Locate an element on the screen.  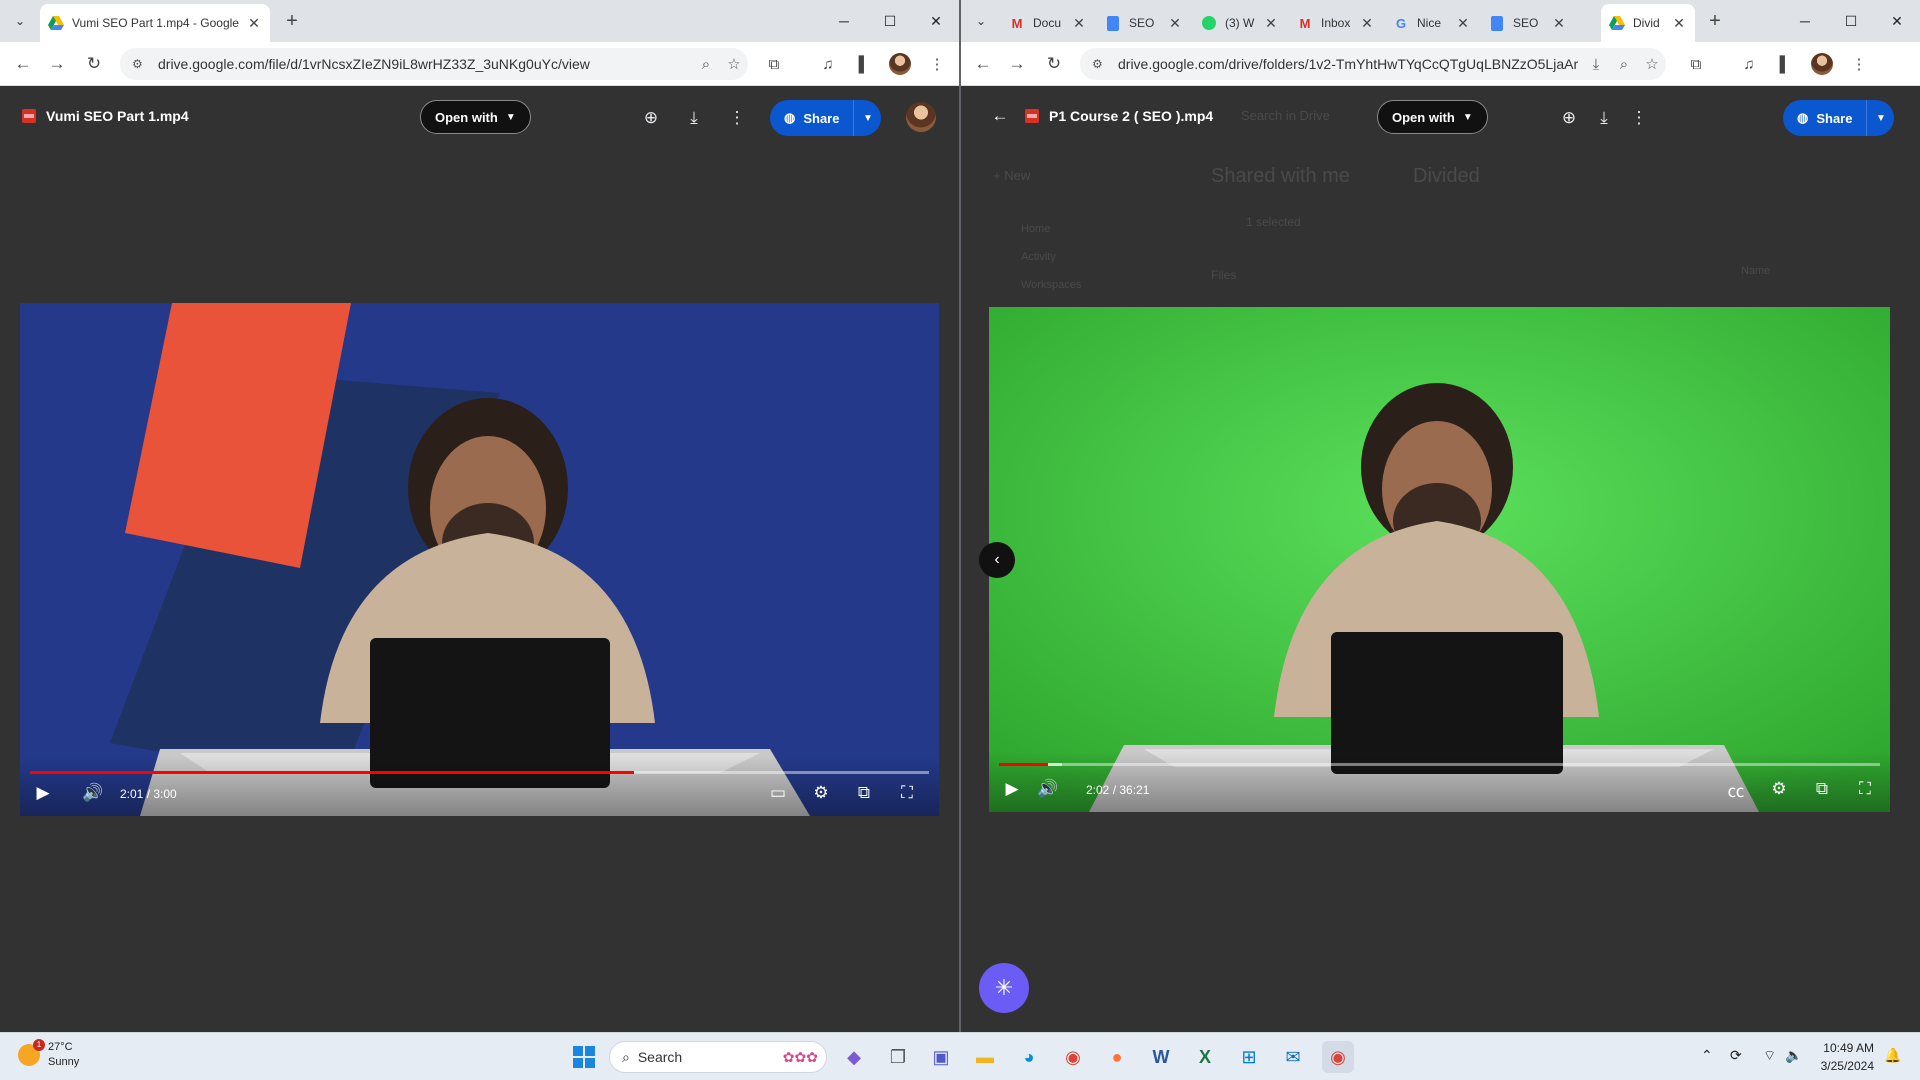
edge-icon: ◕ is located at coordinates (1029, 1057).